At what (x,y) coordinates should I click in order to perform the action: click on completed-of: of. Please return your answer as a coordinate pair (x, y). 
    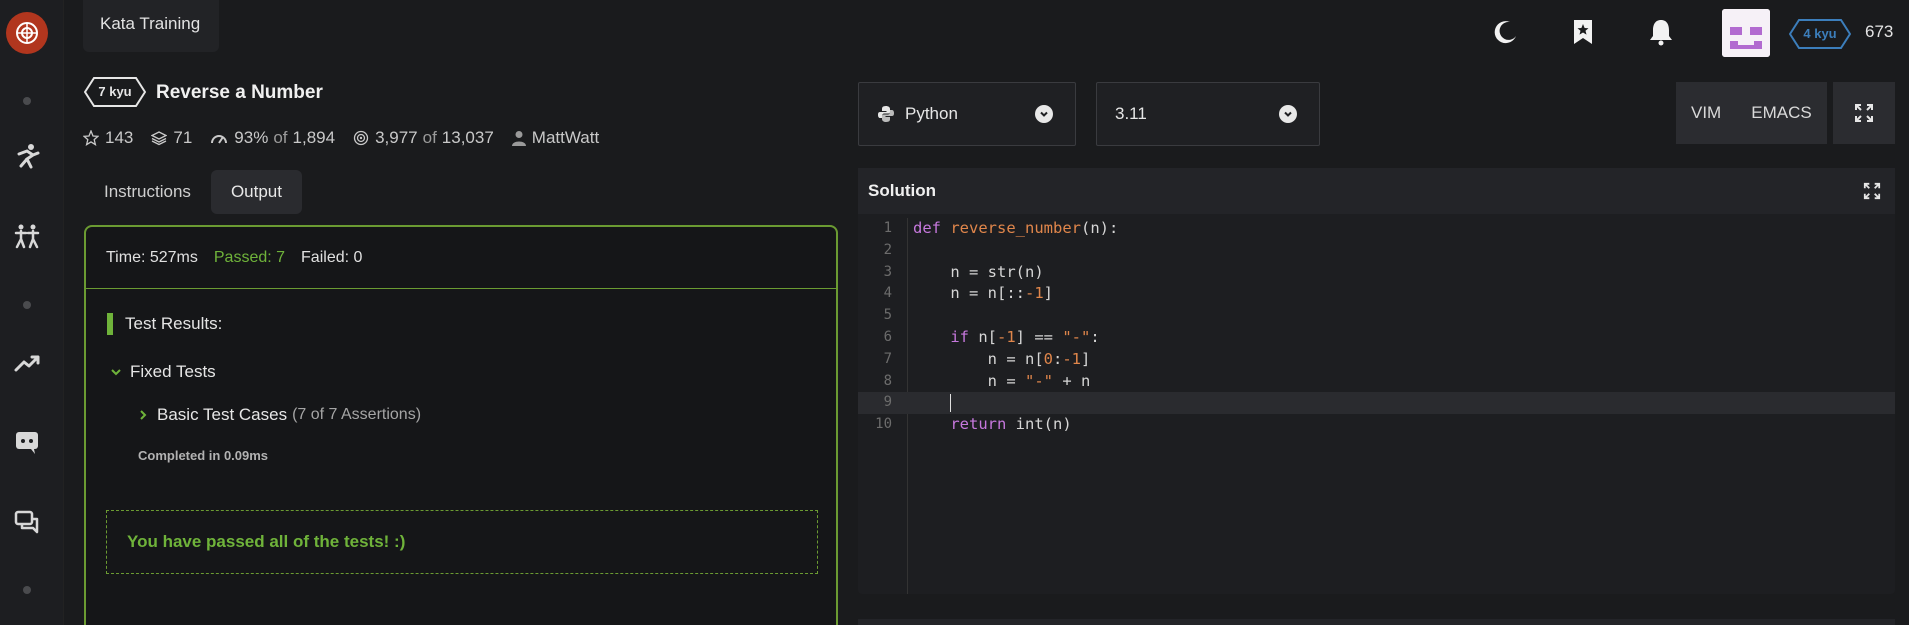
    Looking at the image, I should click on (429, 137).